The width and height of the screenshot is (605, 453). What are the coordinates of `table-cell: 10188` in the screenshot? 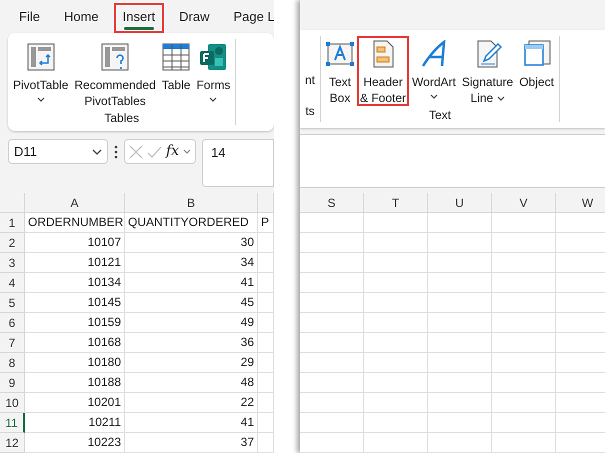 It's located at (75, 383).